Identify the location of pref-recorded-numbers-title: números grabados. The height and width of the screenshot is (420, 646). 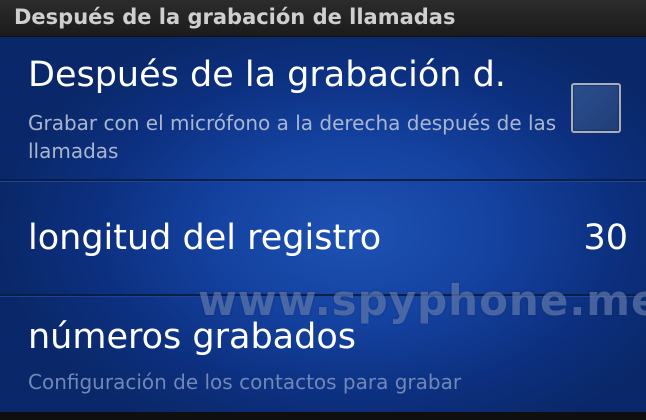
(192, 337).